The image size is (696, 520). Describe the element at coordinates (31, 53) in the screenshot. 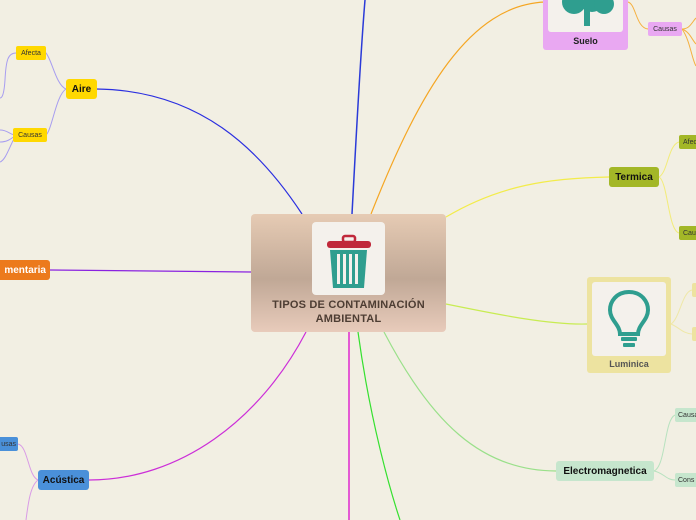

I see `aire-subtopic-afecta: Afecta` at that location.